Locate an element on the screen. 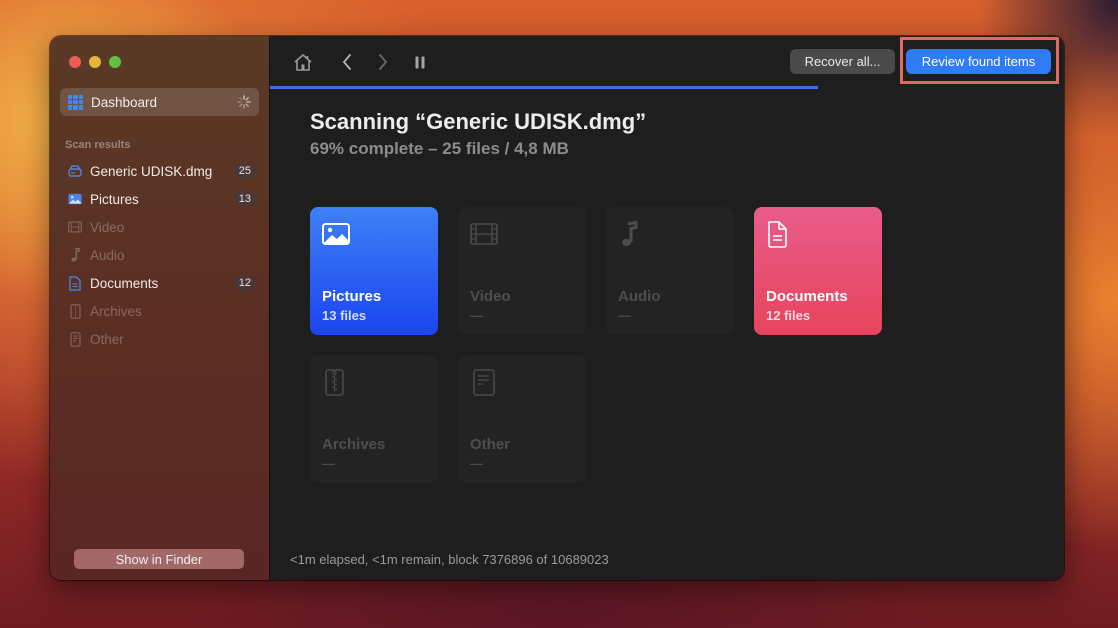 This screenshot has height=628, width=1118. card-video: Video — is located at coordinates (522, 271).